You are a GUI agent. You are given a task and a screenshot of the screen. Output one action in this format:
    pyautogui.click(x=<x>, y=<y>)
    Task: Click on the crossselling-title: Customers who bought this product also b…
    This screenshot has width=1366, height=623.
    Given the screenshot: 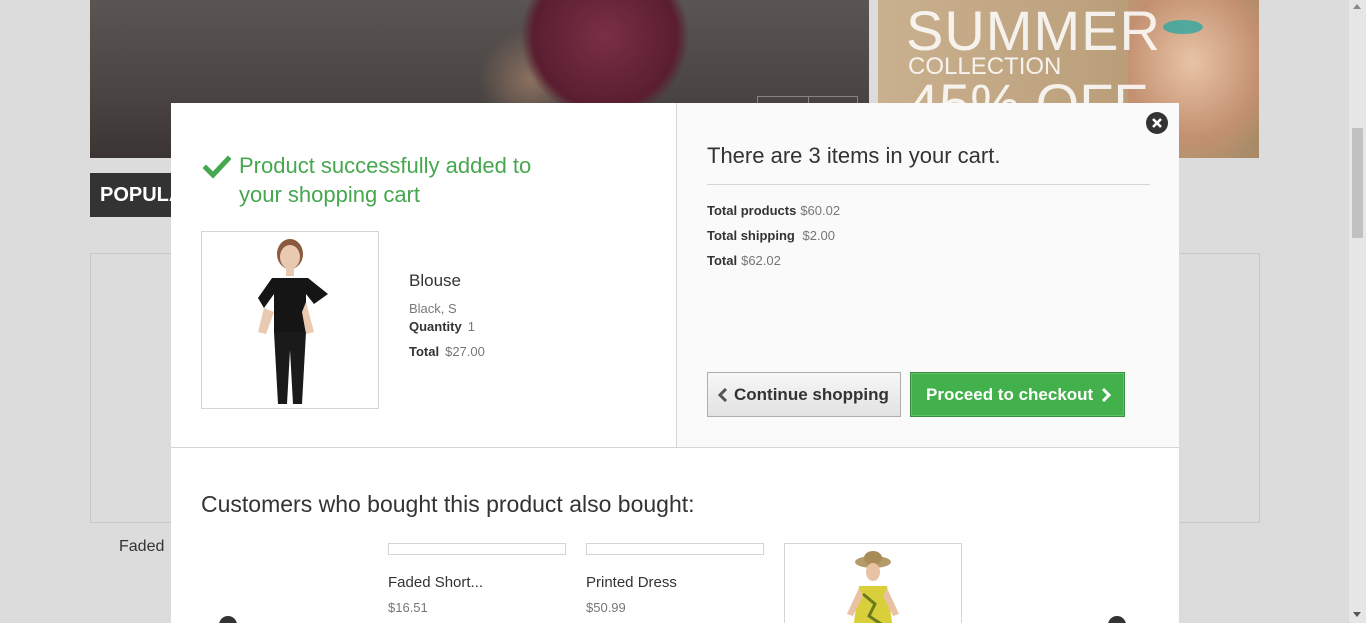 What is the action you would take?
    pyautogui.click(x=448, y=504)
    